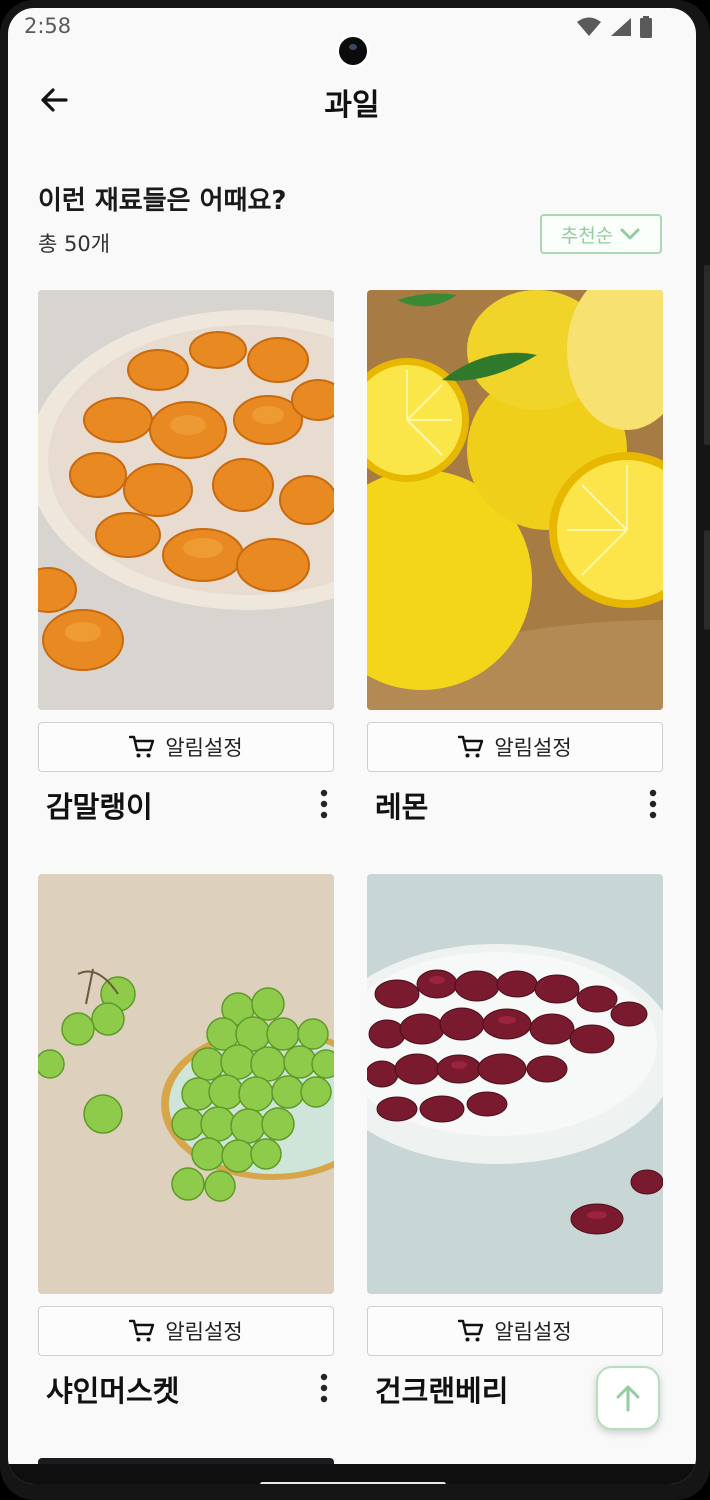 The image size is (710, 1500). What do you see at coordinates (162, 201) in the screenshot?
I see `section-heading: 이런 재료들은 어때요?` at bounding box center [162, 201].